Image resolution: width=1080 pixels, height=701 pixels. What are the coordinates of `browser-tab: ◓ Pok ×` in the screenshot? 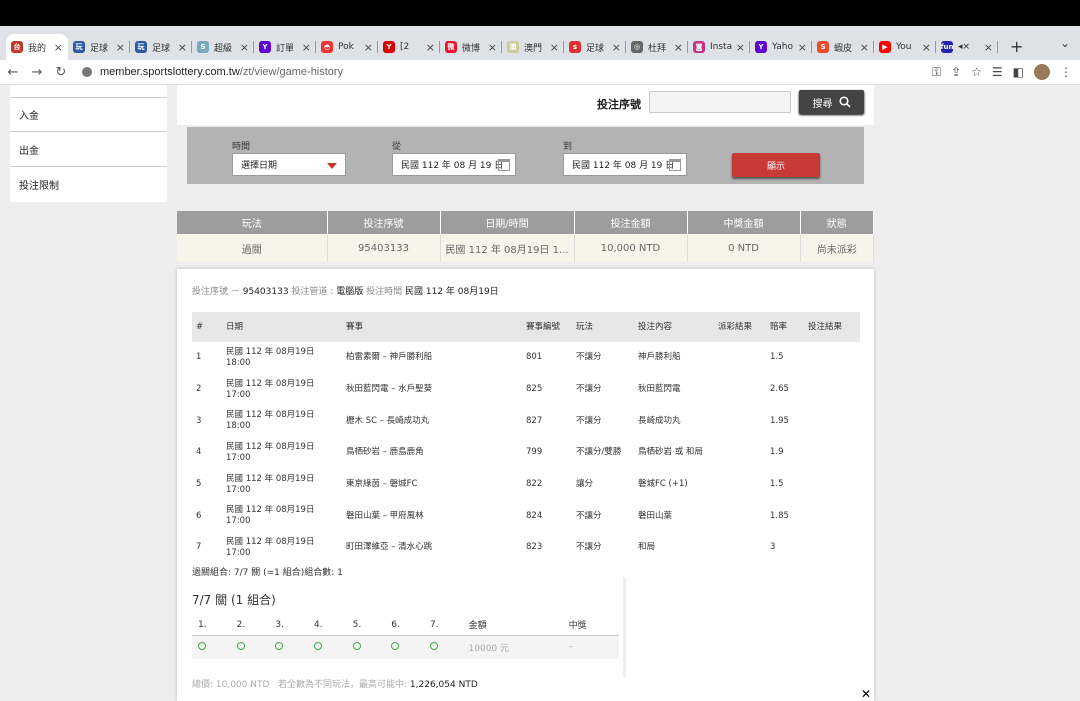 It's located at (347, 47).